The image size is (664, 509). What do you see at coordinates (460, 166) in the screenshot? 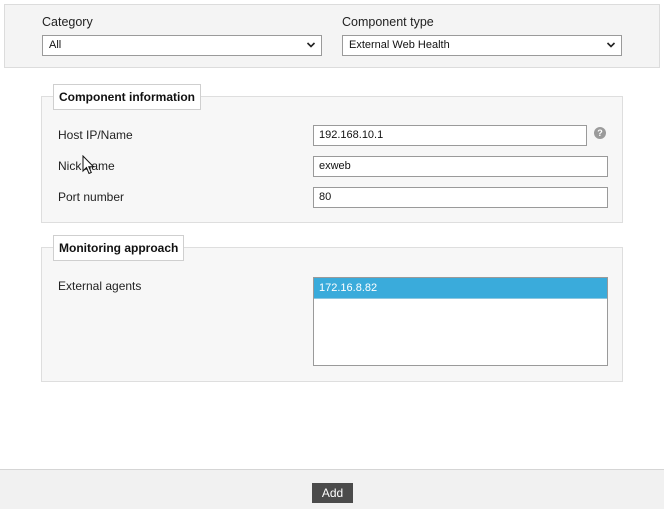
I see `nick-name-input: exweb` at bounding box center [460, 166].